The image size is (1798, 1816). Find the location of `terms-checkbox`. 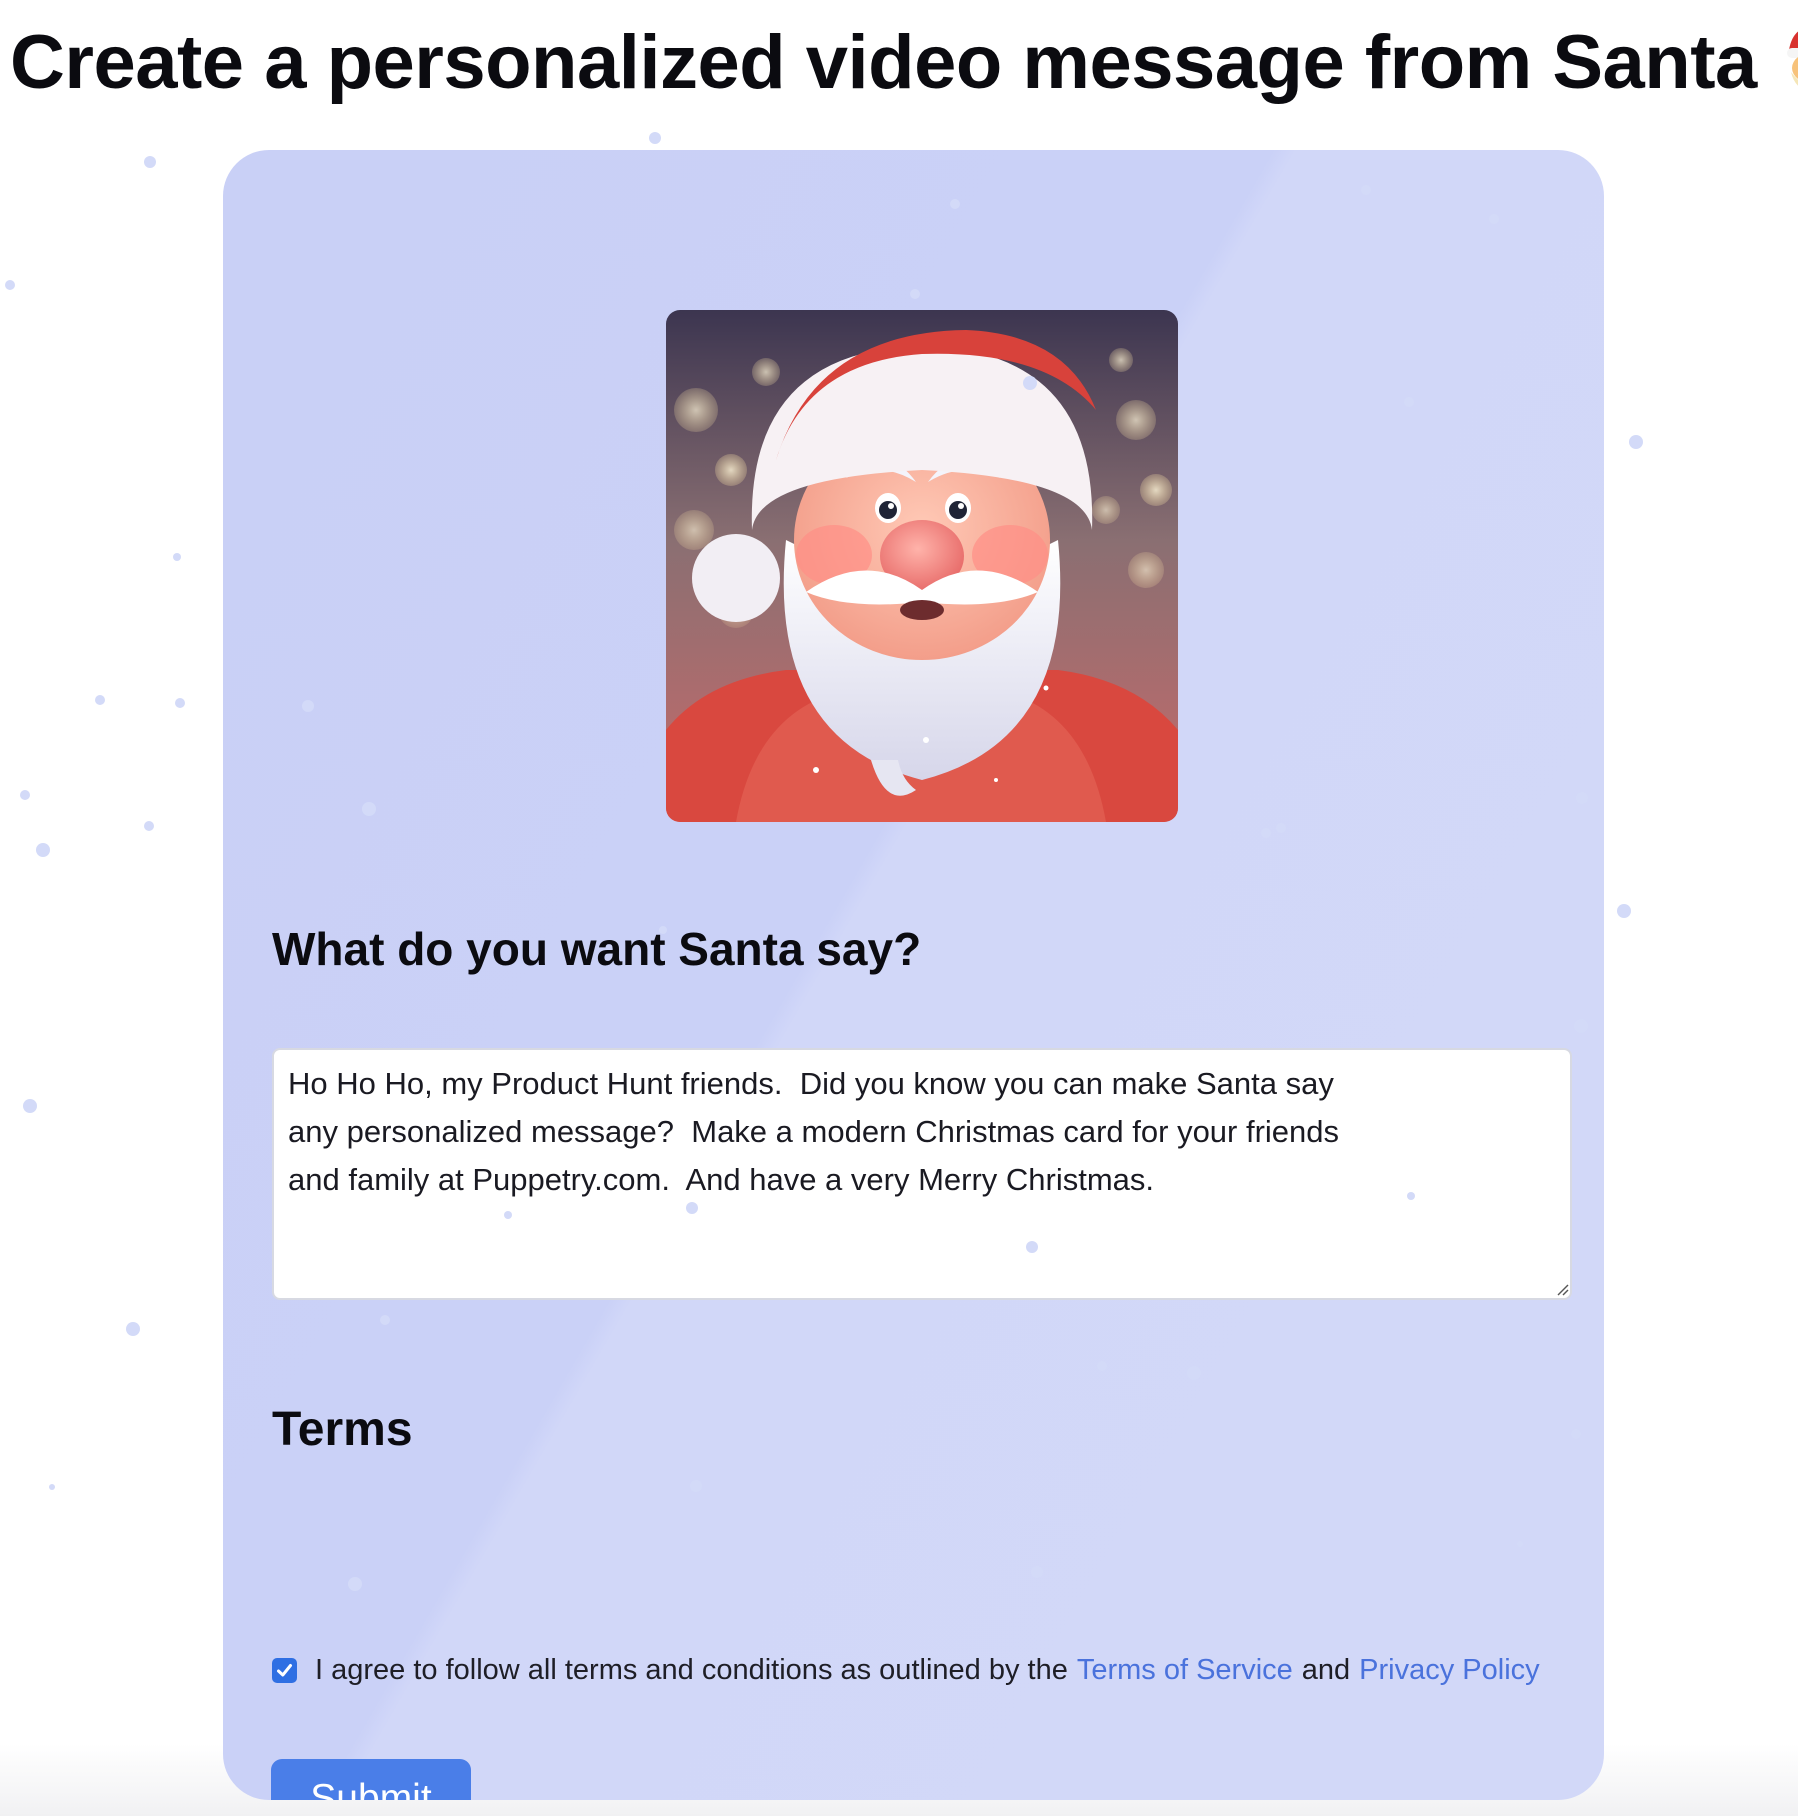

terms-checkbox is located at coordinates (284, 1670).